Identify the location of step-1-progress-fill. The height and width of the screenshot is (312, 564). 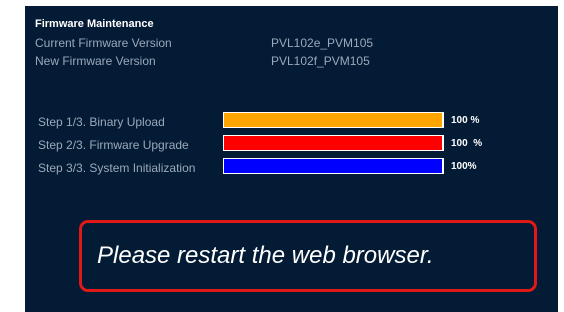
(333, 120).